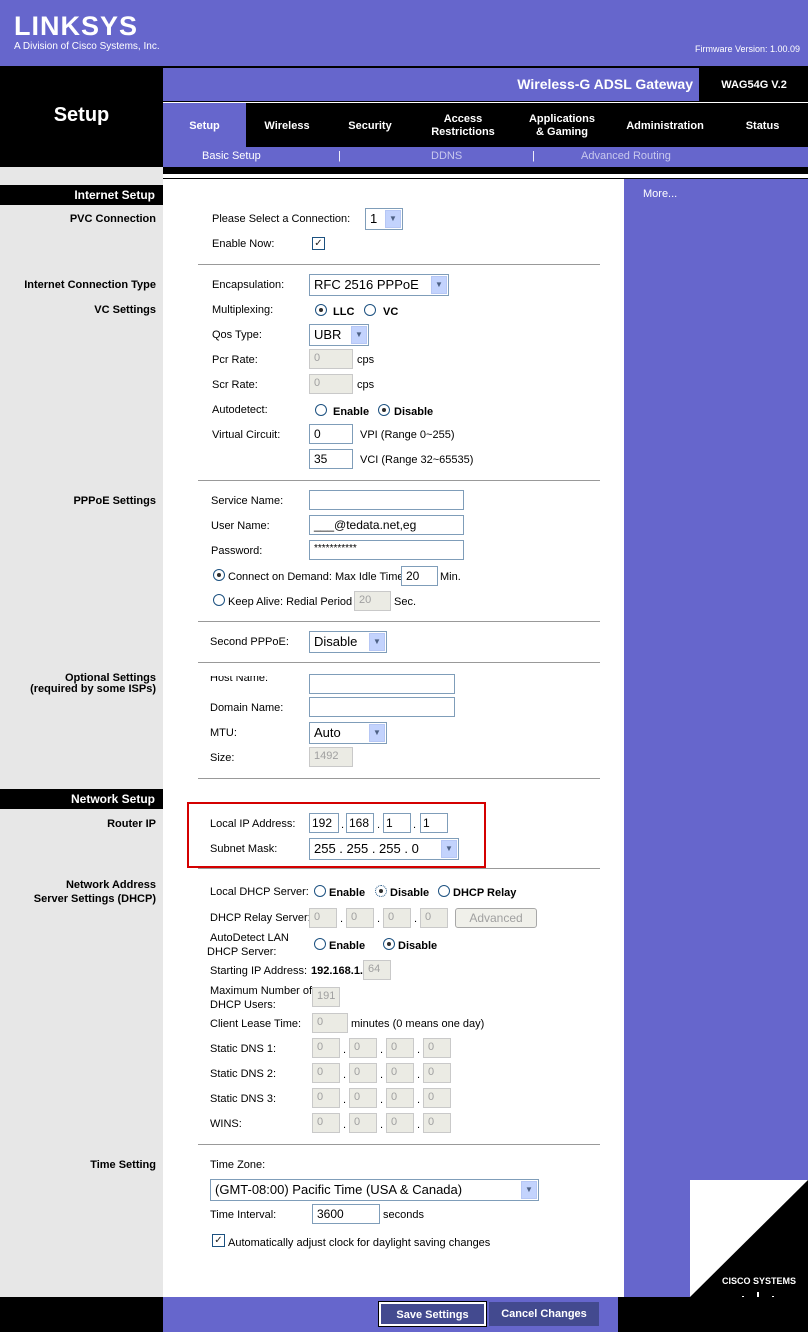 This screenshot has width=808, height=1332. What do you see at coordinates (437, 1048) in the screenshot?
I see `dns1-octet-4: 0` at bounding box center [437, 1048].